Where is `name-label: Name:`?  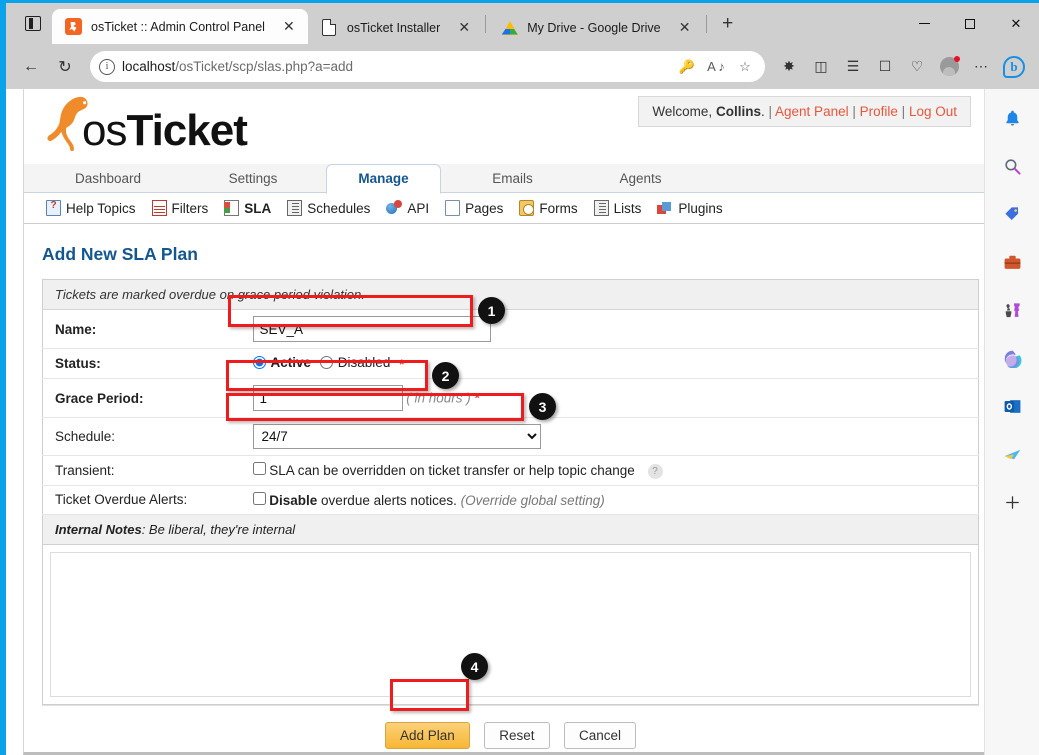
name-label: Name: is located at coordinates (142, 329).